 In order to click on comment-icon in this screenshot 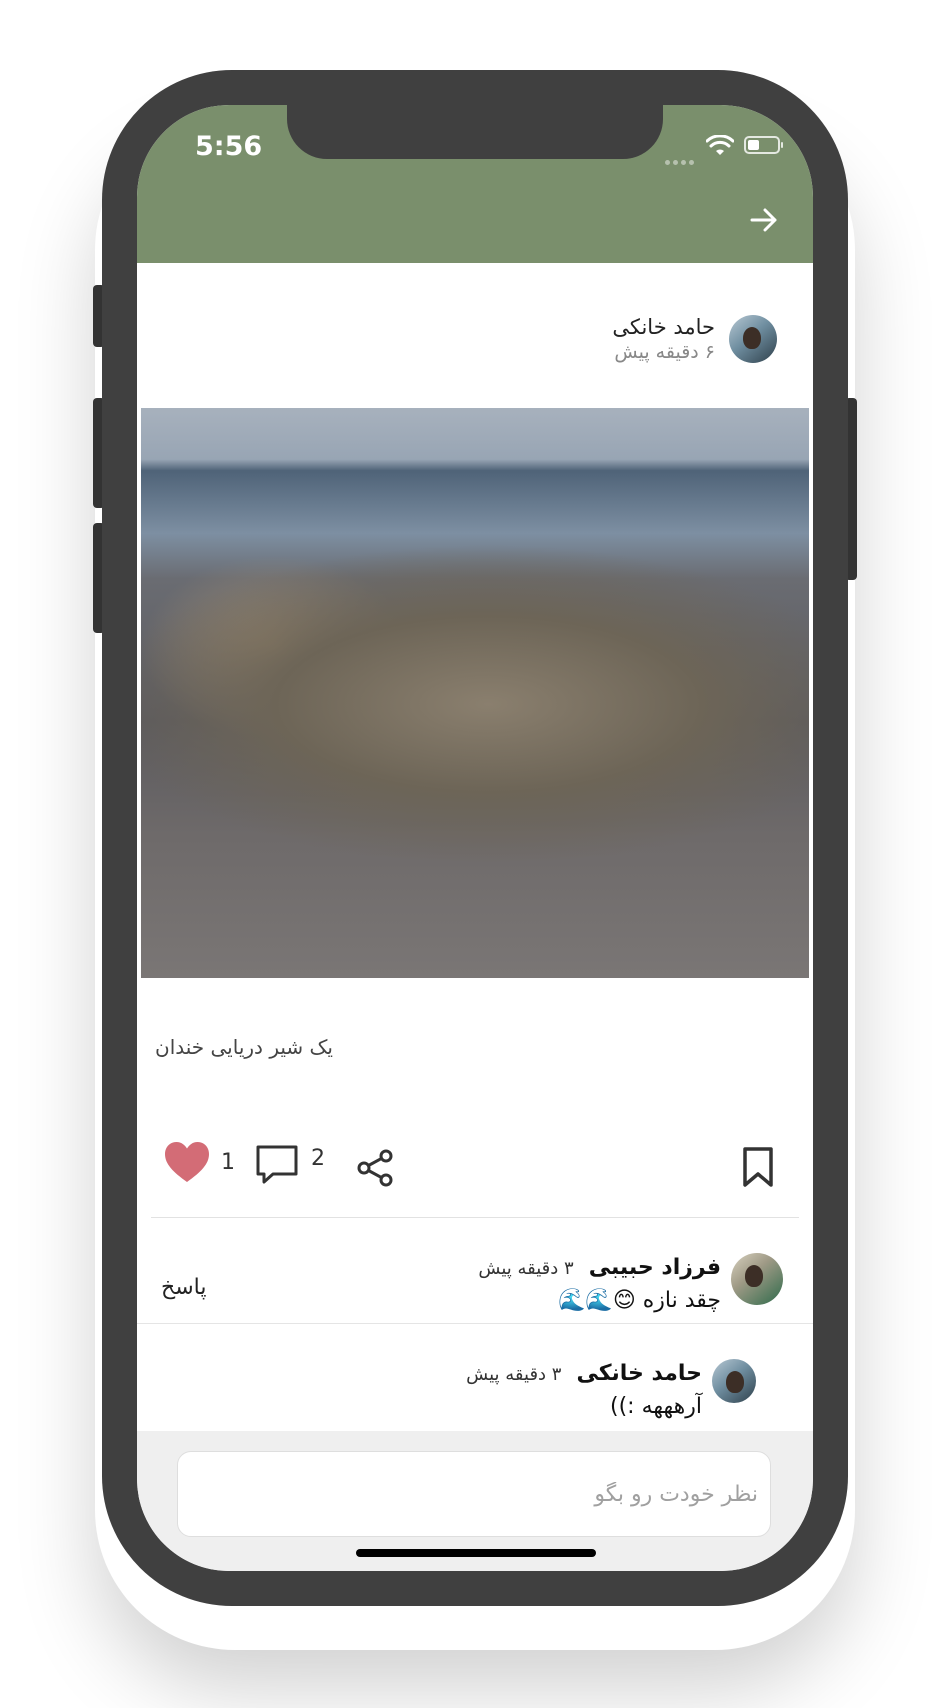, I will do `click(277, 1165)`.